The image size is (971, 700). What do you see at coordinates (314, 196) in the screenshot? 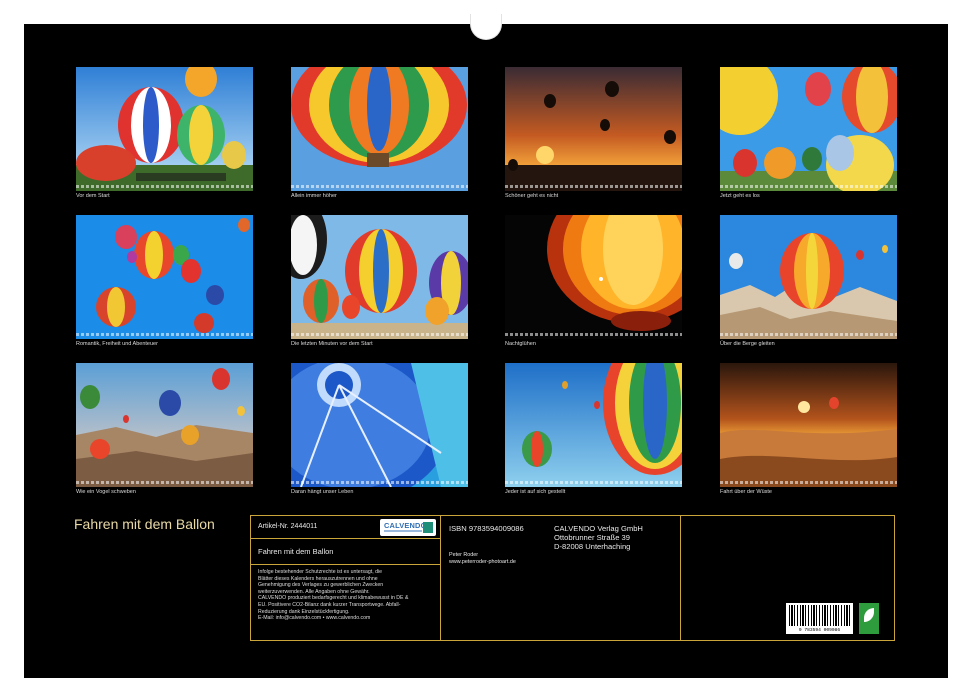
I see `photo-caption: Allein immer höher` at bounding box center [314, 196].